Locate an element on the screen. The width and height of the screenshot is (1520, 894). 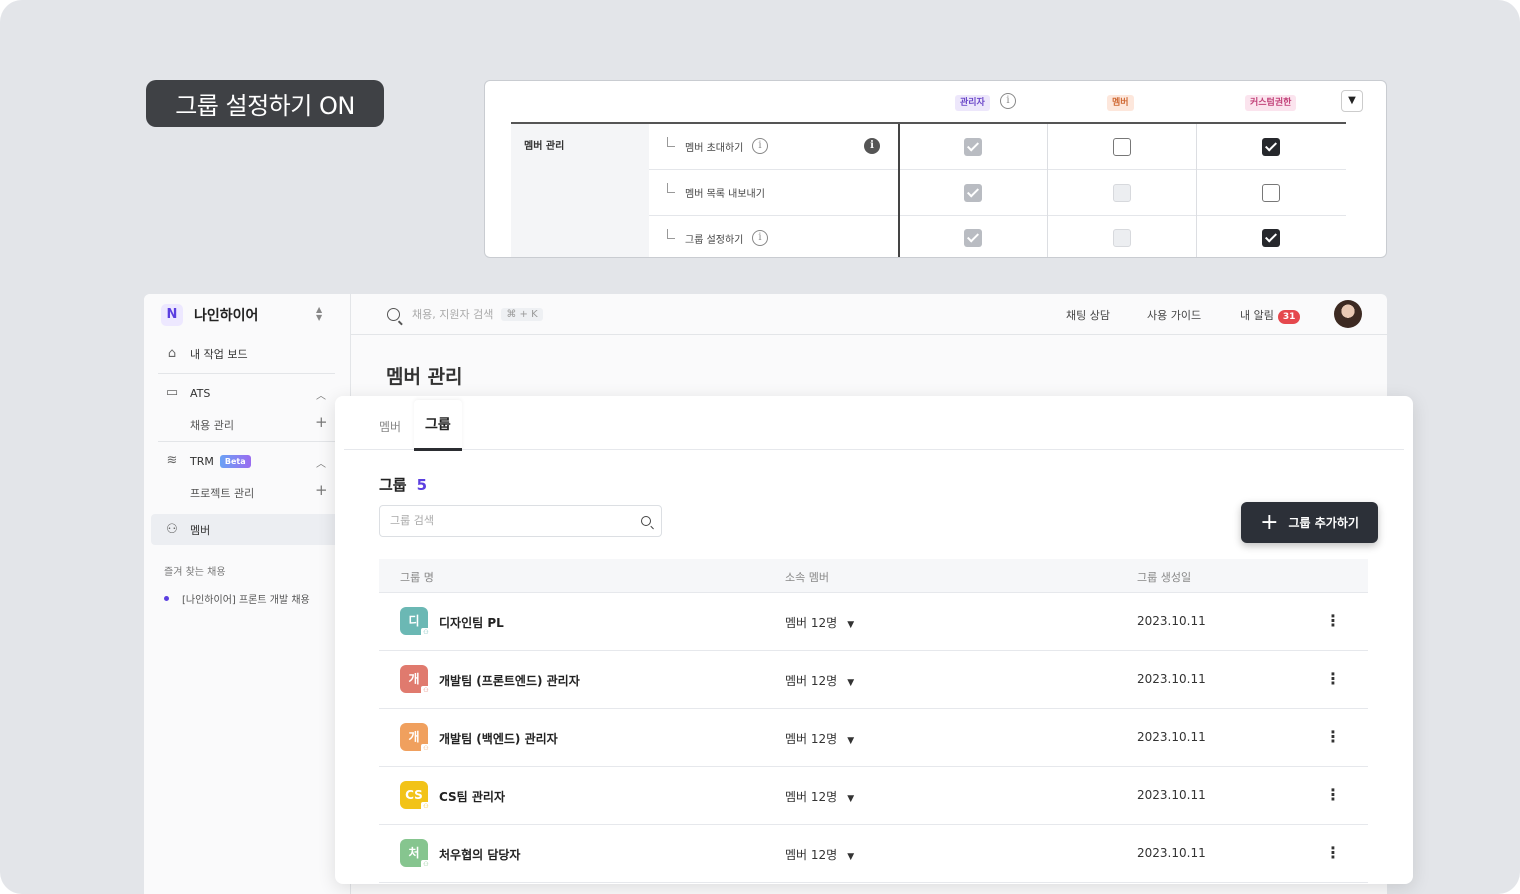
sidebar-subitem-project: 프로젝트 관리 is located at coordinates (222, 493).